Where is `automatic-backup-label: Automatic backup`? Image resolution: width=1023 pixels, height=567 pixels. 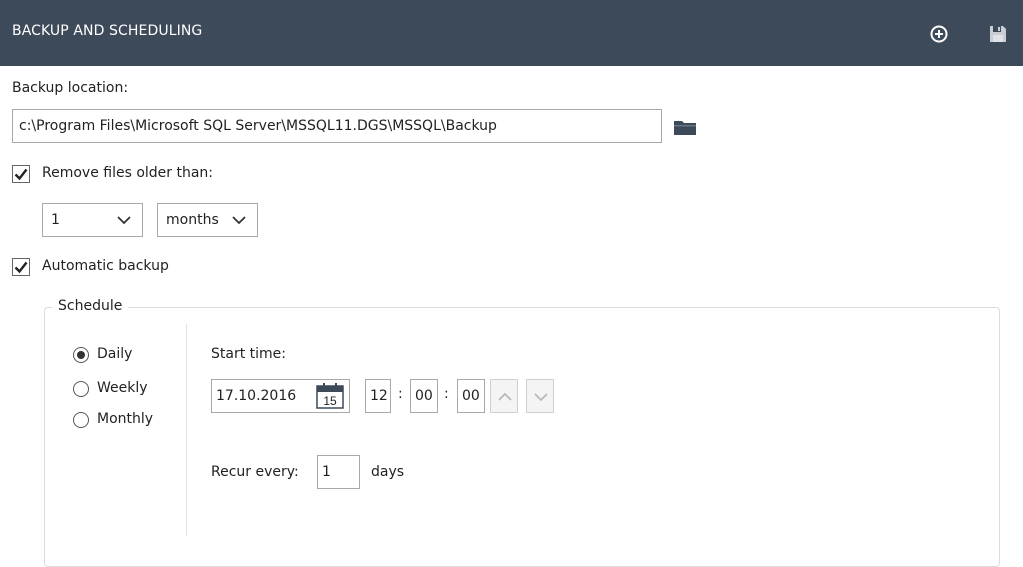
automatic-backup-label: Automatic backup is located at coordinates (105, 266).